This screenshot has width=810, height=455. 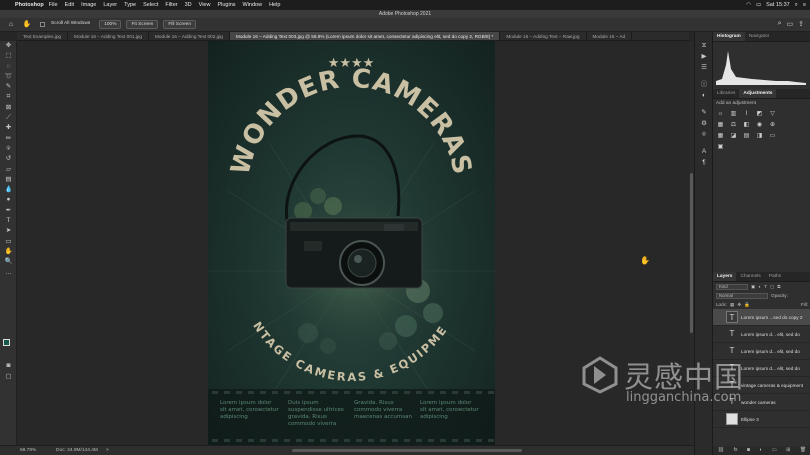 I want to click on filter-pixel-icon: ▣, so click(x=753, y=287).